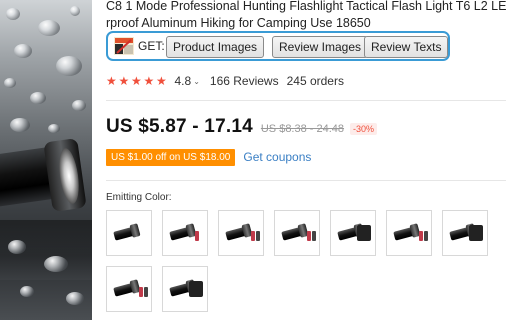 This screenshot has width=512, height=320. Describe the element at coordinates (406, 47) in the screenshot. I see `review-texts-button: Review Texts` at that location.